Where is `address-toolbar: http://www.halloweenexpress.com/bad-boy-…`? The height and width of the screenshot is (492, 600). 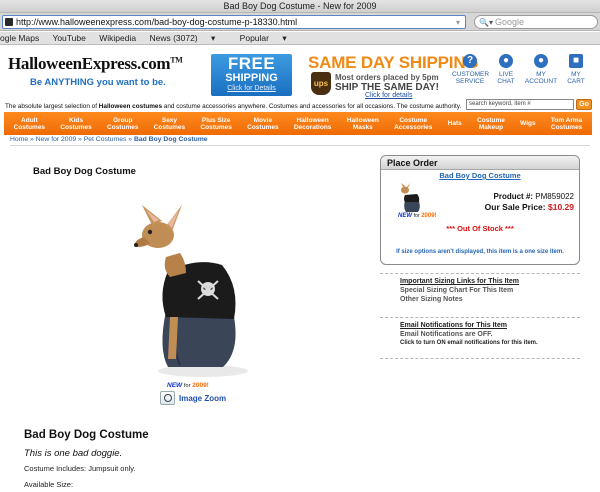
address-toolbar: http://www.halloweenexpress.com/bad-boy-… is located at coordinates (300, 22).